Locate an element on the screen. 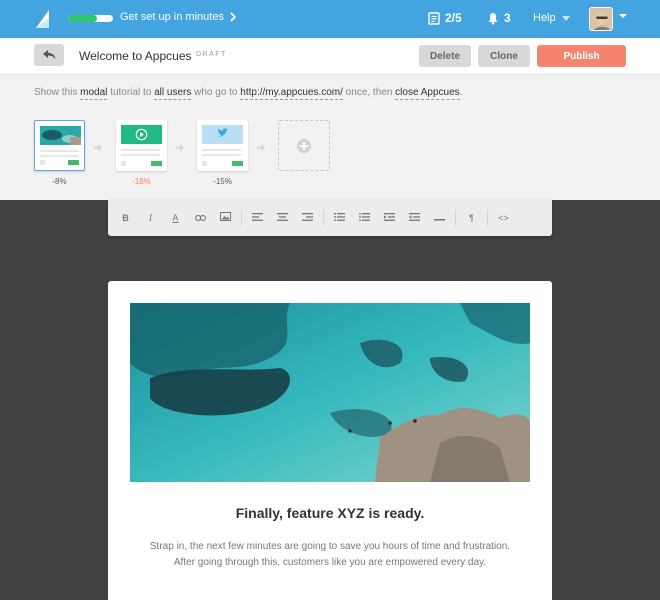  unordered-list-icon is located at coordinates (364, 217).